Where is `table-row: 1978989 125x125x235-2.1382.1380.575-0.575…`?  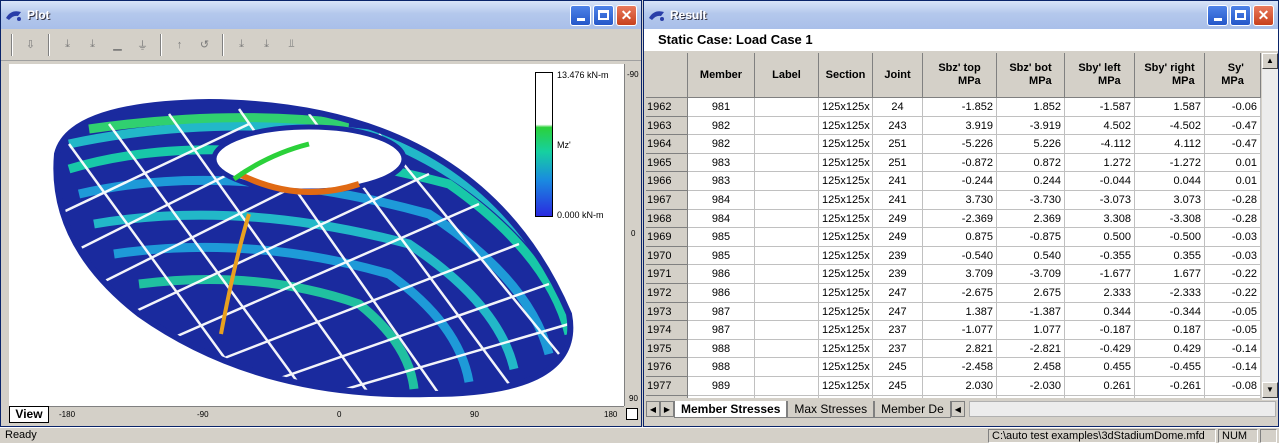
table-row: 1978989 125x125x235-2.1382.1380.575-0.575… is located at coordinates (953, 396).